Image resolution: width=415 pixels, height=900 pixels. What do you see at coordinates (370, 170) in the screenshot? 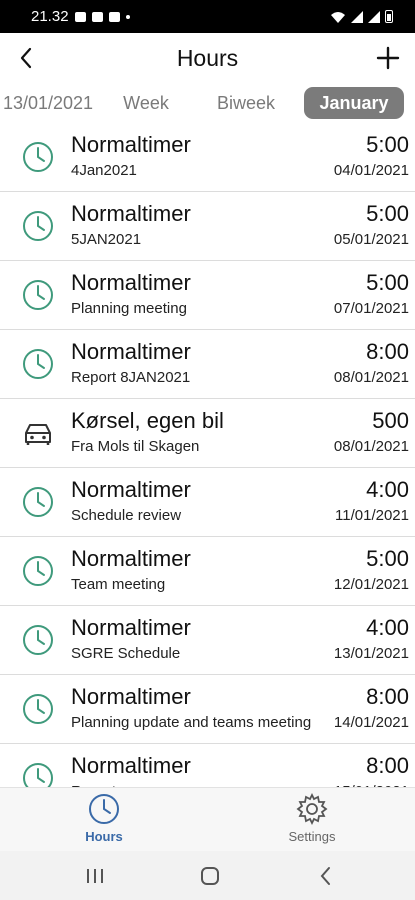
I see `entry-date: 04/01/2021` at bounding box center [370, 170].